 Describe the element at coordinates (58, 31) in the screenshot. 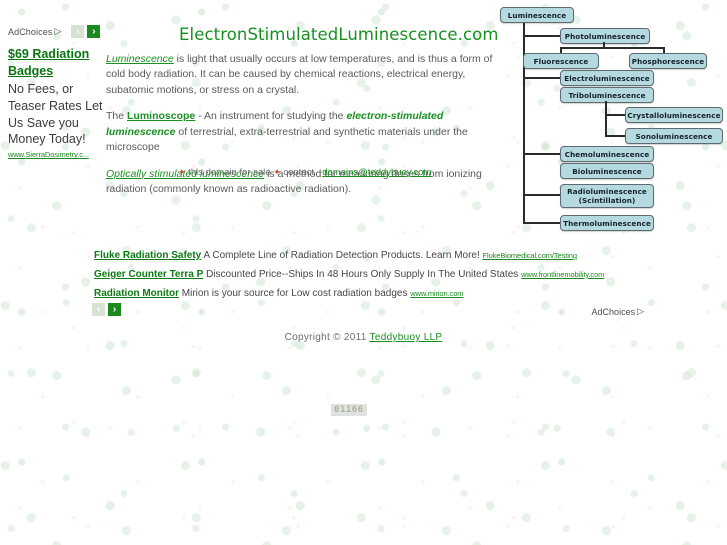

I see `triangle-right-icon: ▷` at that location.